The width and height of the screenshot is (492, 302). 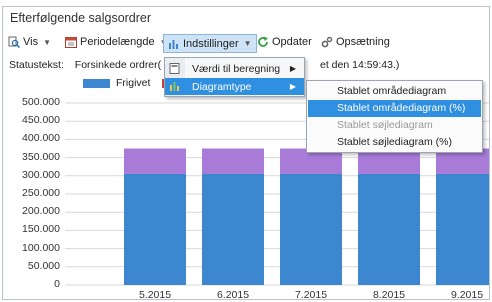 I want to click on settings-menu: Værdi til beregning ▶ Diagramtype ▶, so click(x=234, y=77).